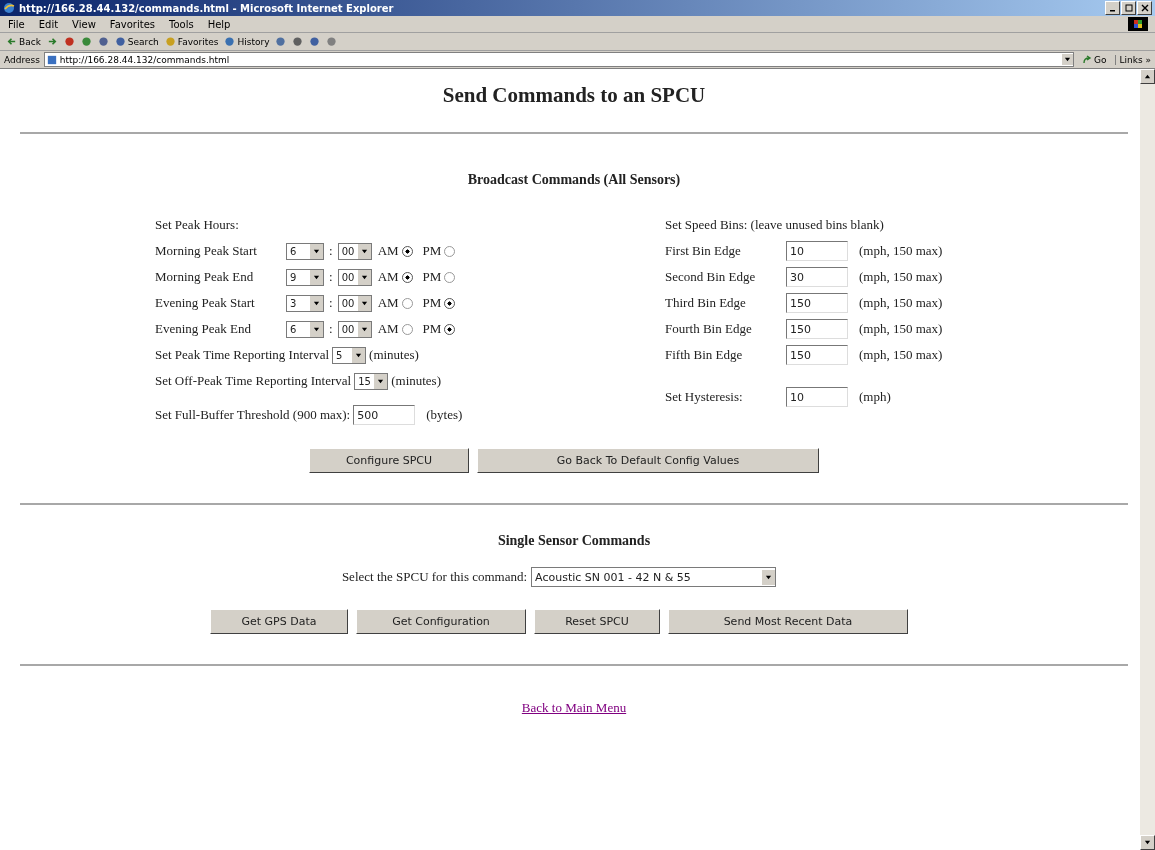  Describe the element at coordinates (349, 355) in the screenshot. I see `interval-dropdown: 5` at that location.